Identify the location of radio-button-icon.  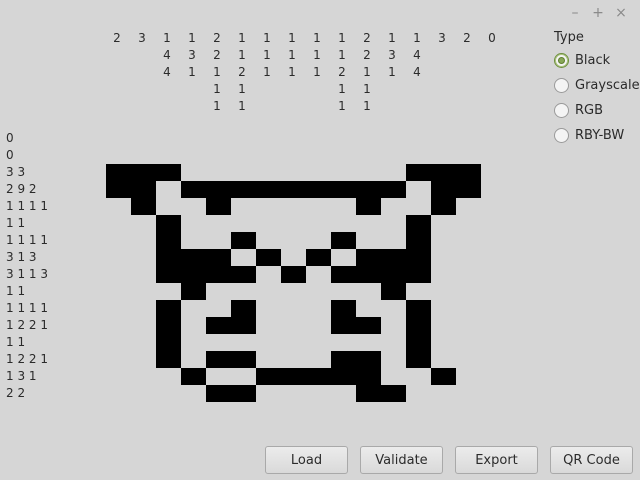
(561, 85).